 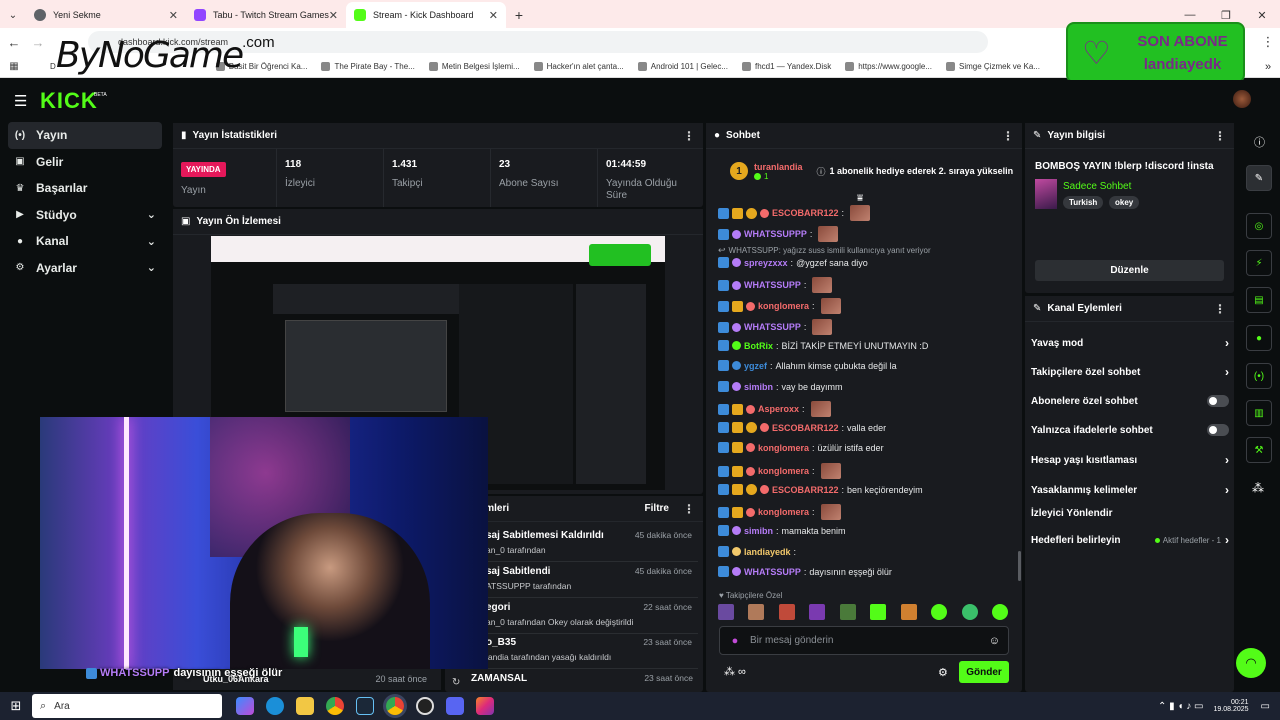 What do you see at coordinates (767, 552) in the screenshot?
I see `chat-username: landiayedk` at bounding box center [767, 552].